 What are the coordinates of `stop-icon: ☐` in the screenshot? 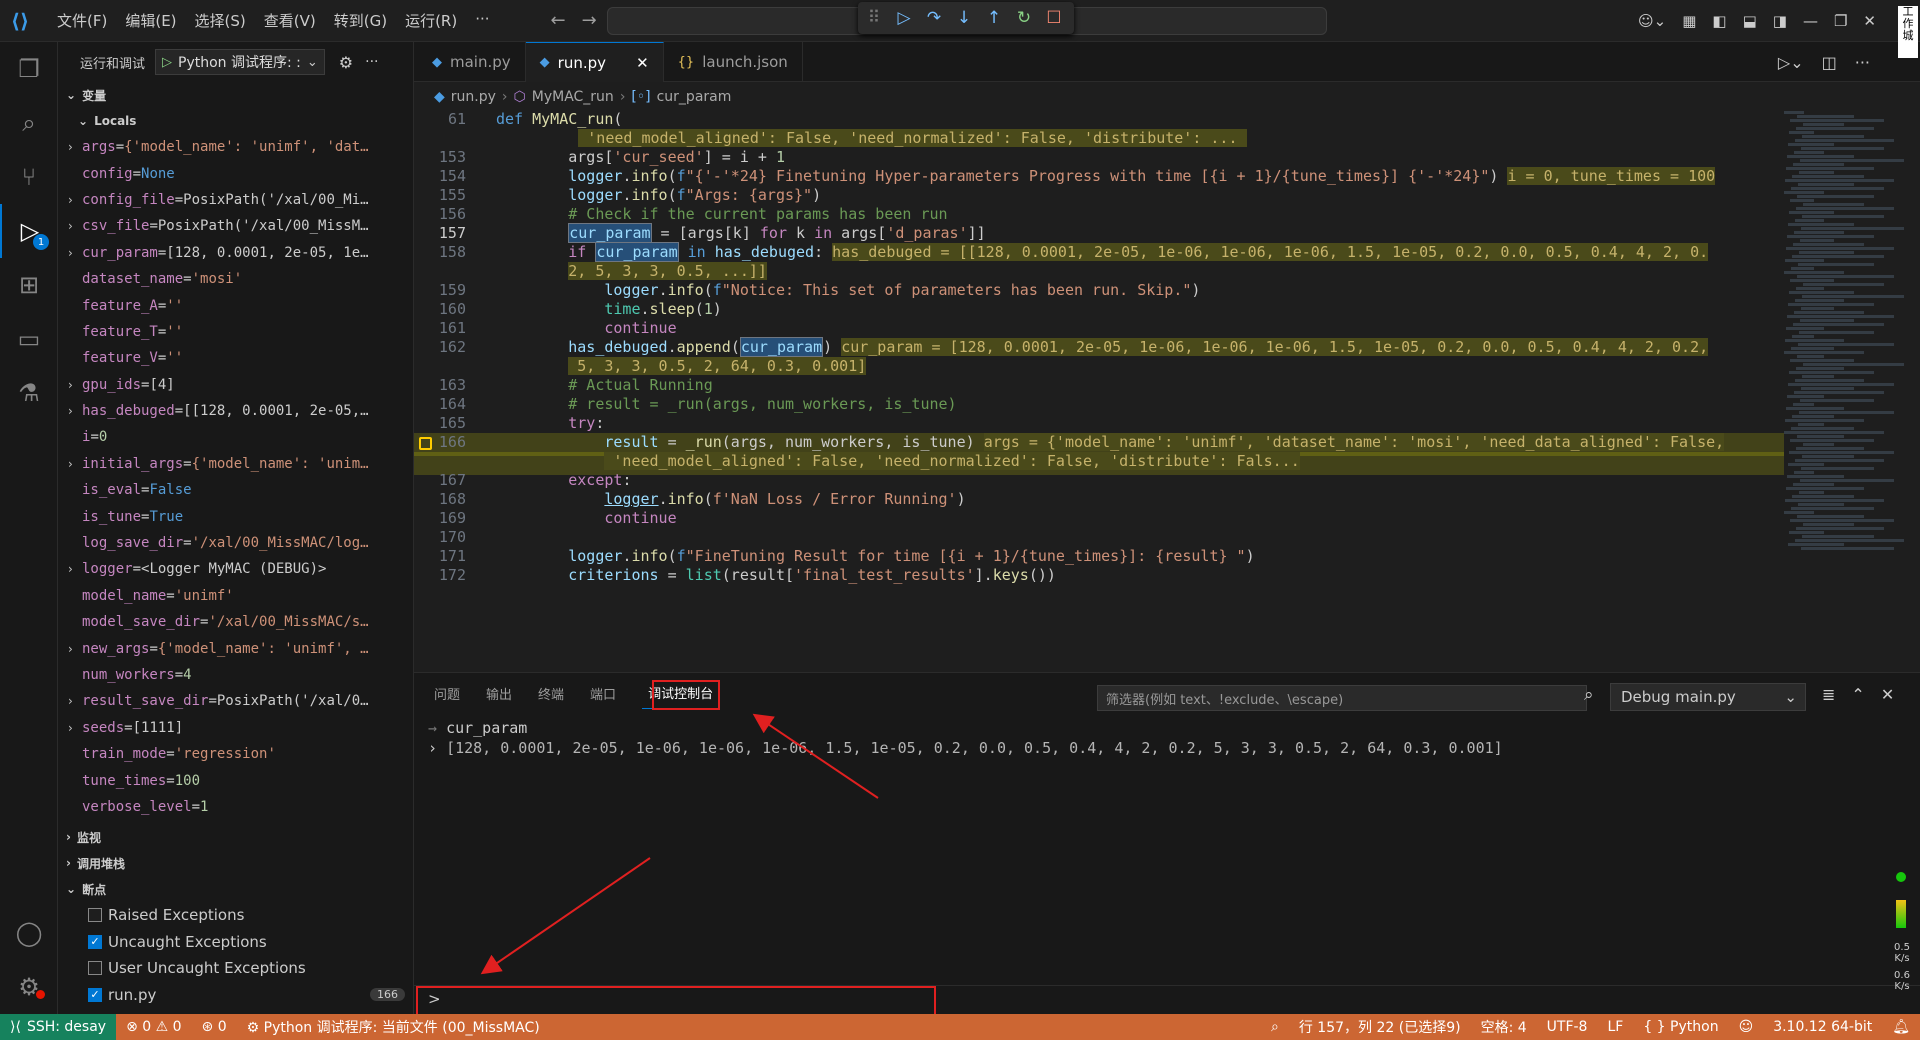 It's located at (1054, 18).